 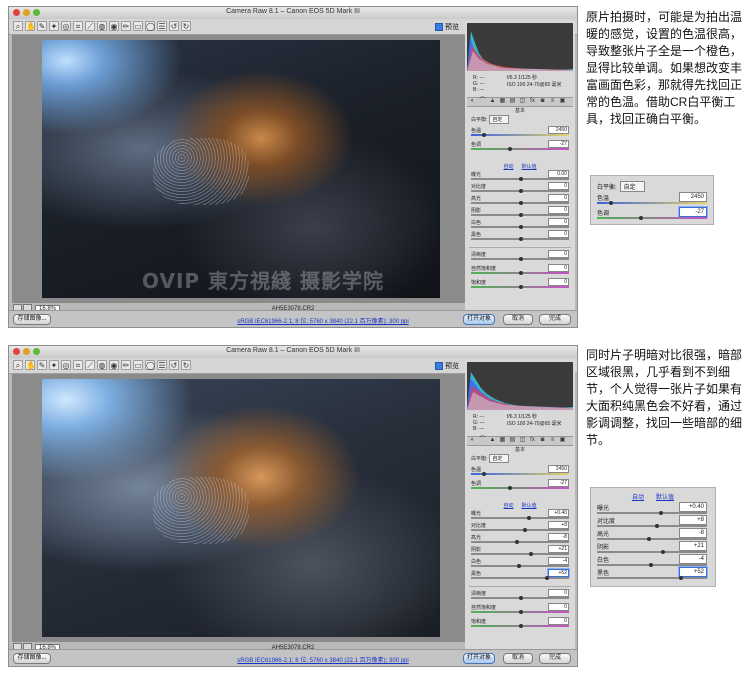 What do you see at coordinates (521, 212) in the screenshot?
I see `shadows-slider: 阴影 0` at bounding box center [521, 212].